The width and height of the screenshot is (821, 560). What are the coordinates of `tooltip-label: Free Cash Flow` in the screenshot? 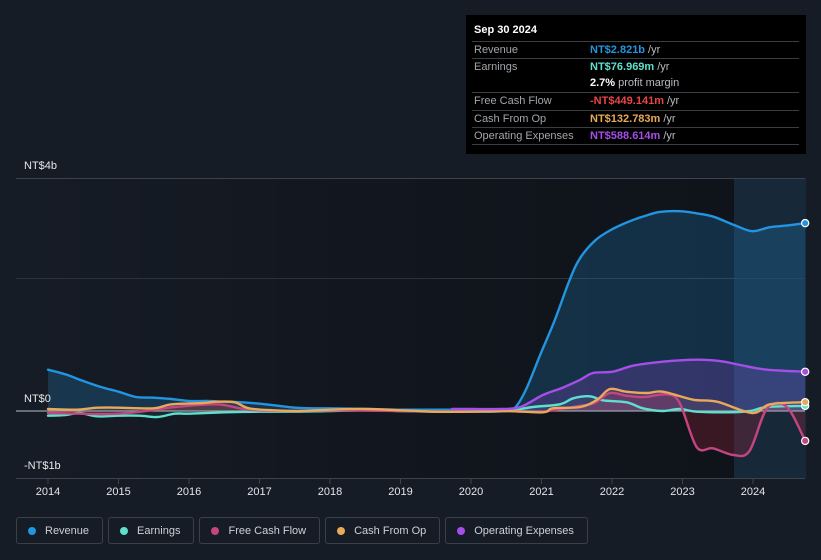 It's located at (513, 101).